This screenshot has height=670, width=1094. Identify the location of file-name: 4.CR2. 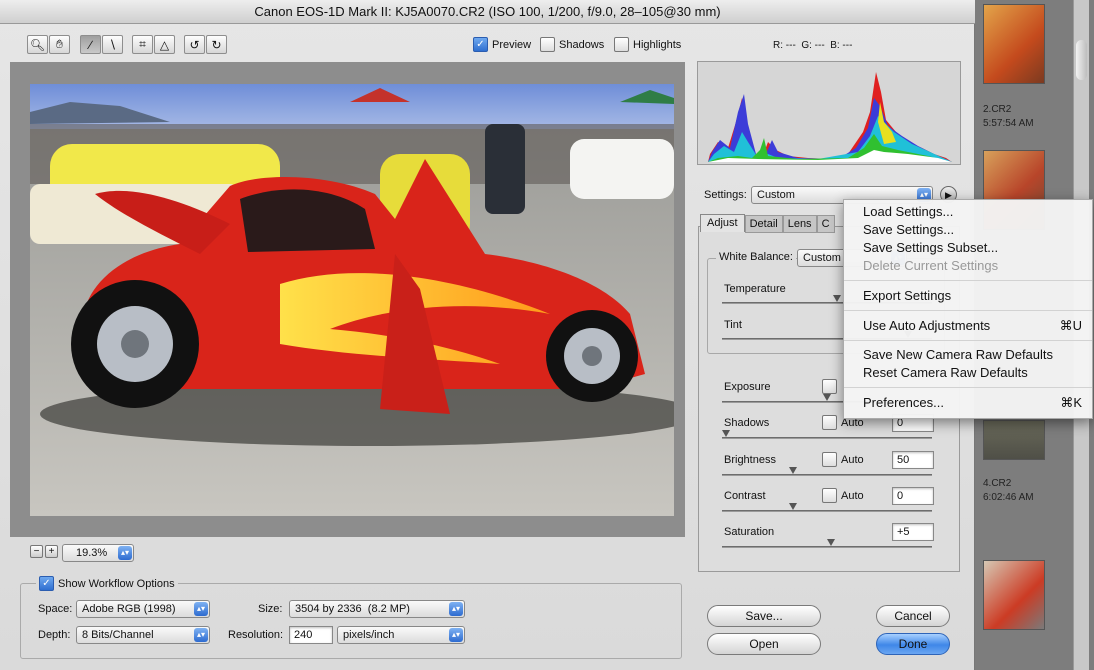
(997, 483).